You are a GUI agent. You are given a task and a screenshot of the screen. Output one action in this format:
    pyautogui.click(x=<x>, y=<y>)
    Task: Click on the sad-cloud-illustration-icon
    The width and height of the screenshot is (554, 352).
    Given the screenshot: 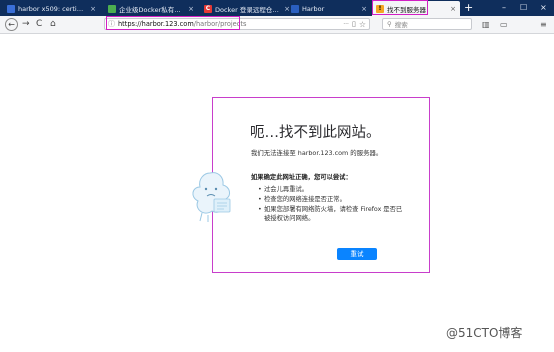 What is the action you would take?
    pyautogui.click(x=211, y=197)
    